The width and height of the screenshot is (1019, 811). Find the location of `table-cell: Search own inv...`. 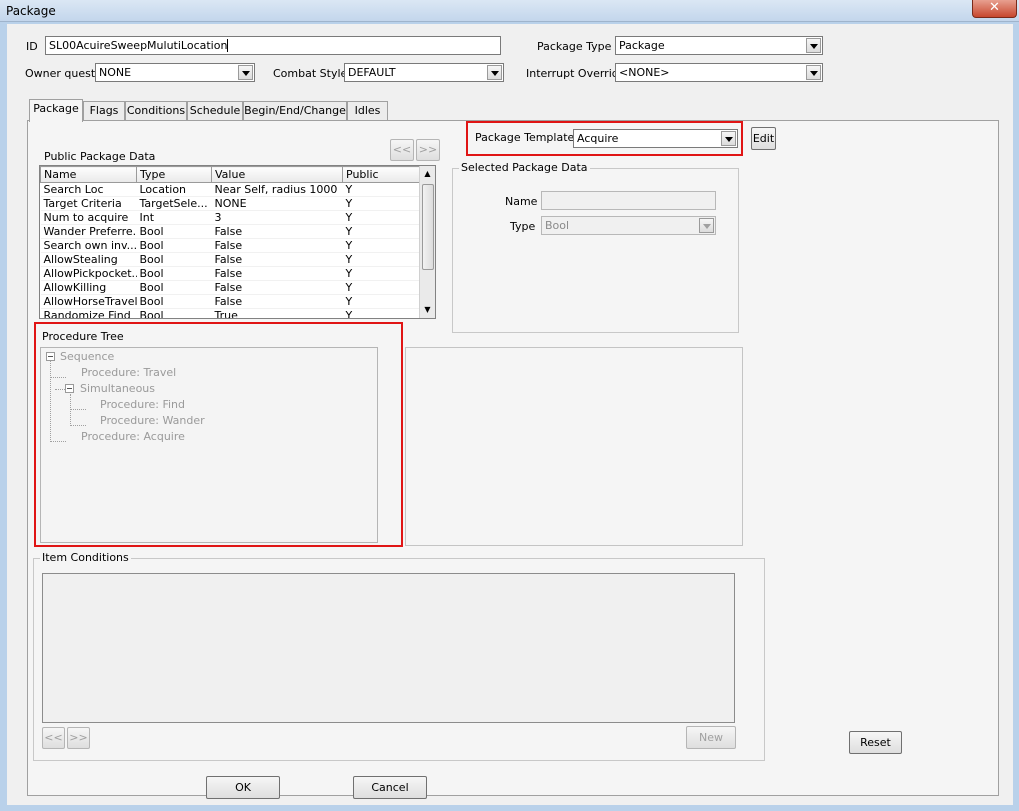

table-cell: Search own inv... is located at coordinates (88, 245).